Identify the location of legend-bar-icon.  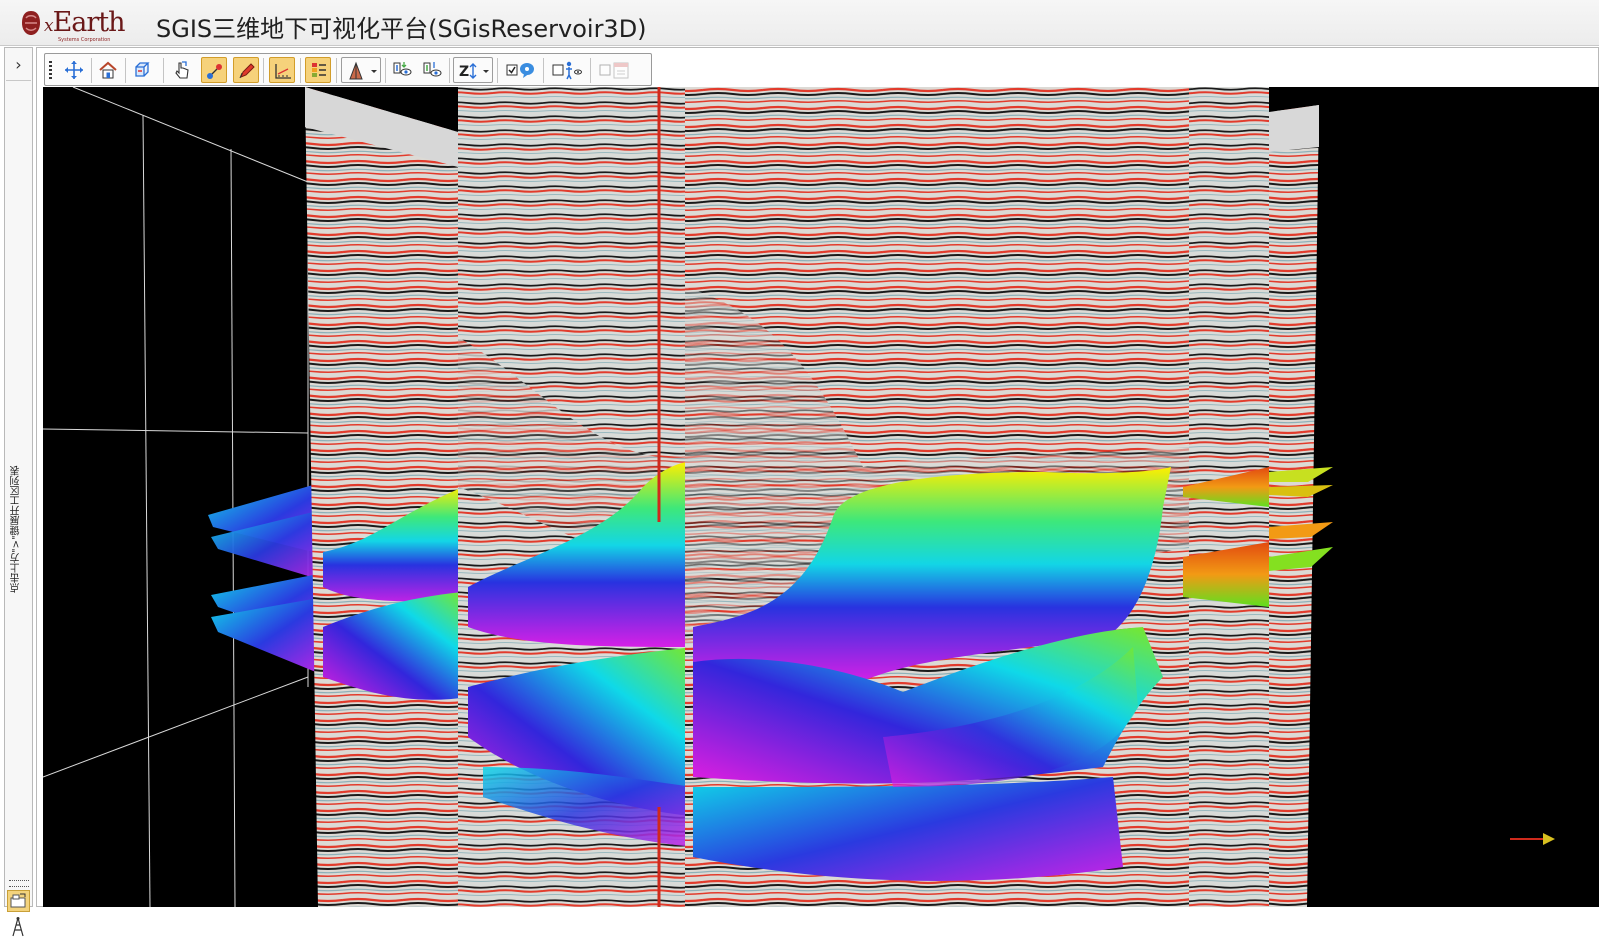
(319, 70).